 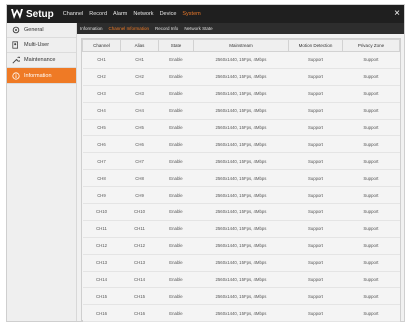 What do you see at coordinates (198, 28) in the screenshot?
I see `tab-network-state: Network State` at bounding box center [198, 28].